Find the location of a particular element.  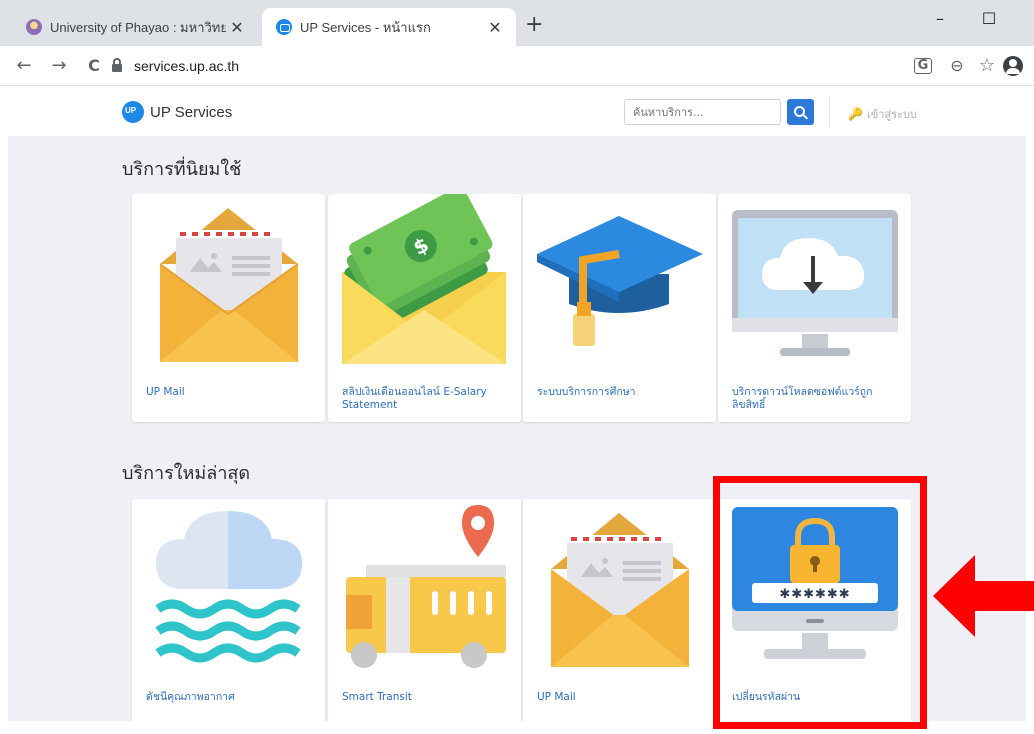

service-label: ดัชนีคุณภาพอากาศ is located at coordinates (190, 697).